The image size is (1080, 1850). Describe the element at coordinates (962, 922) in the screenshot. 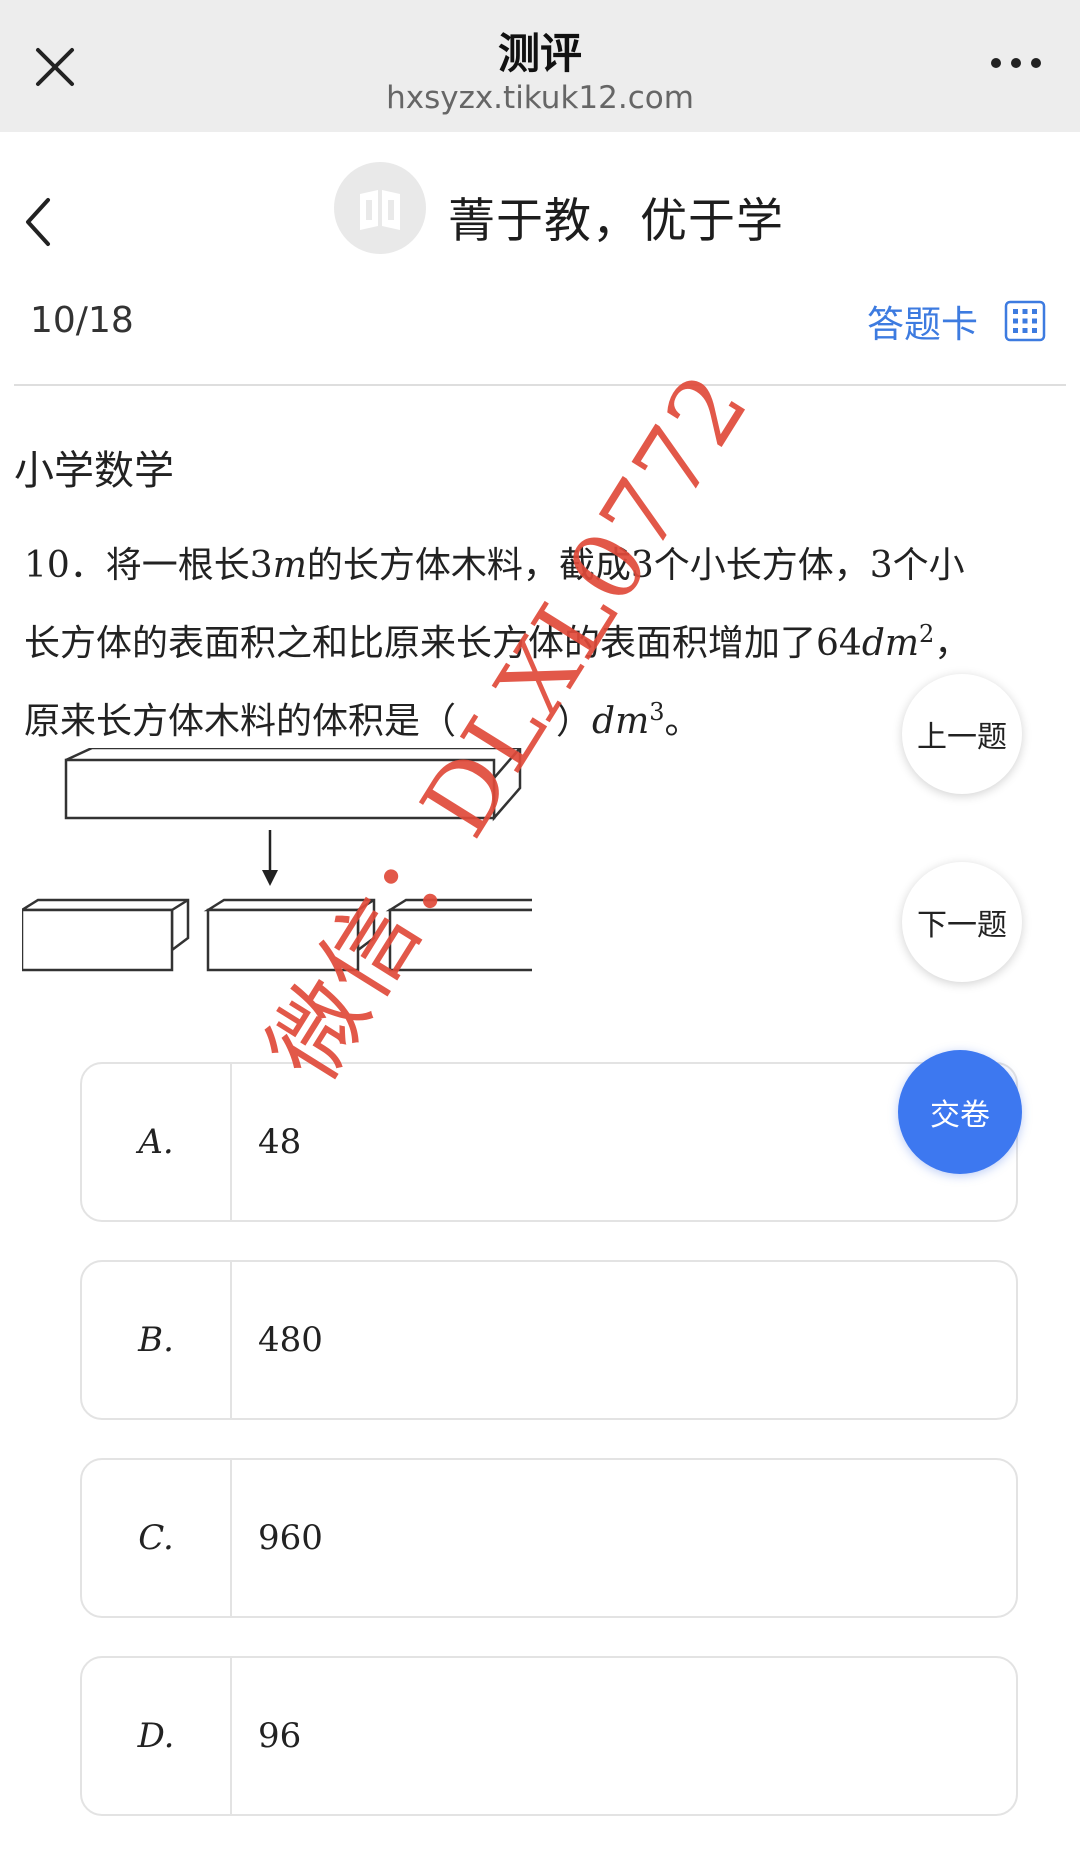

I see `next-question-button: 下一题` at that location.